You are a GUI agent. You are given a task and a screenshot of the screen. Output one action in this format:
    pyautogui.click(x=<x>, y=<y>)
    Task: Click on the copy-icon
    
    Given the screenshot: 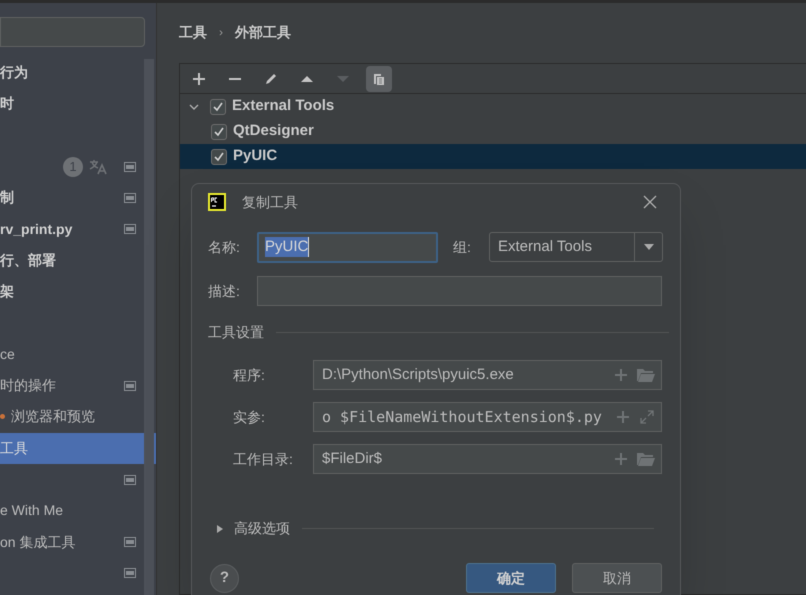 What is the action you would take?
    pyautogui.click(x=379, y=79)
    